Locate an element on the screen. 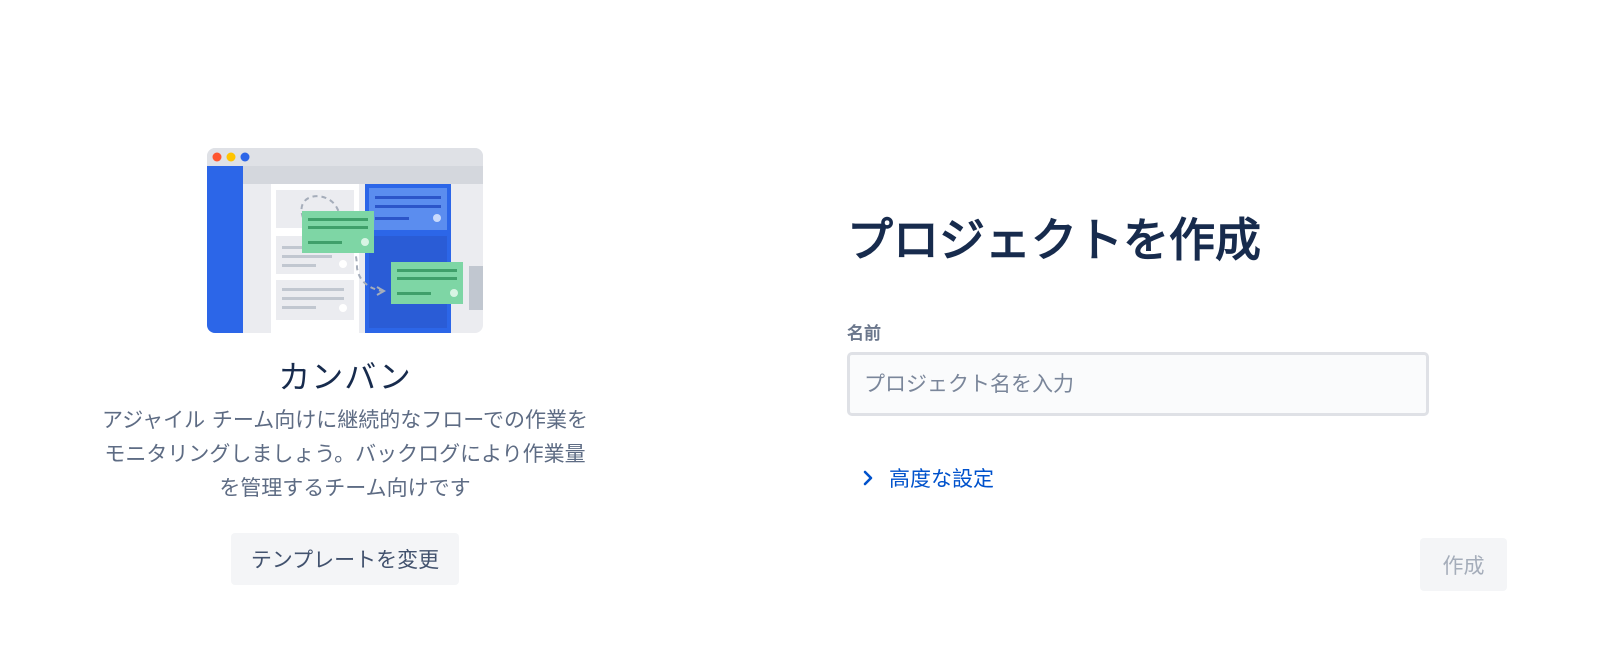  project-name-input is located at coordinates (1138, 384).